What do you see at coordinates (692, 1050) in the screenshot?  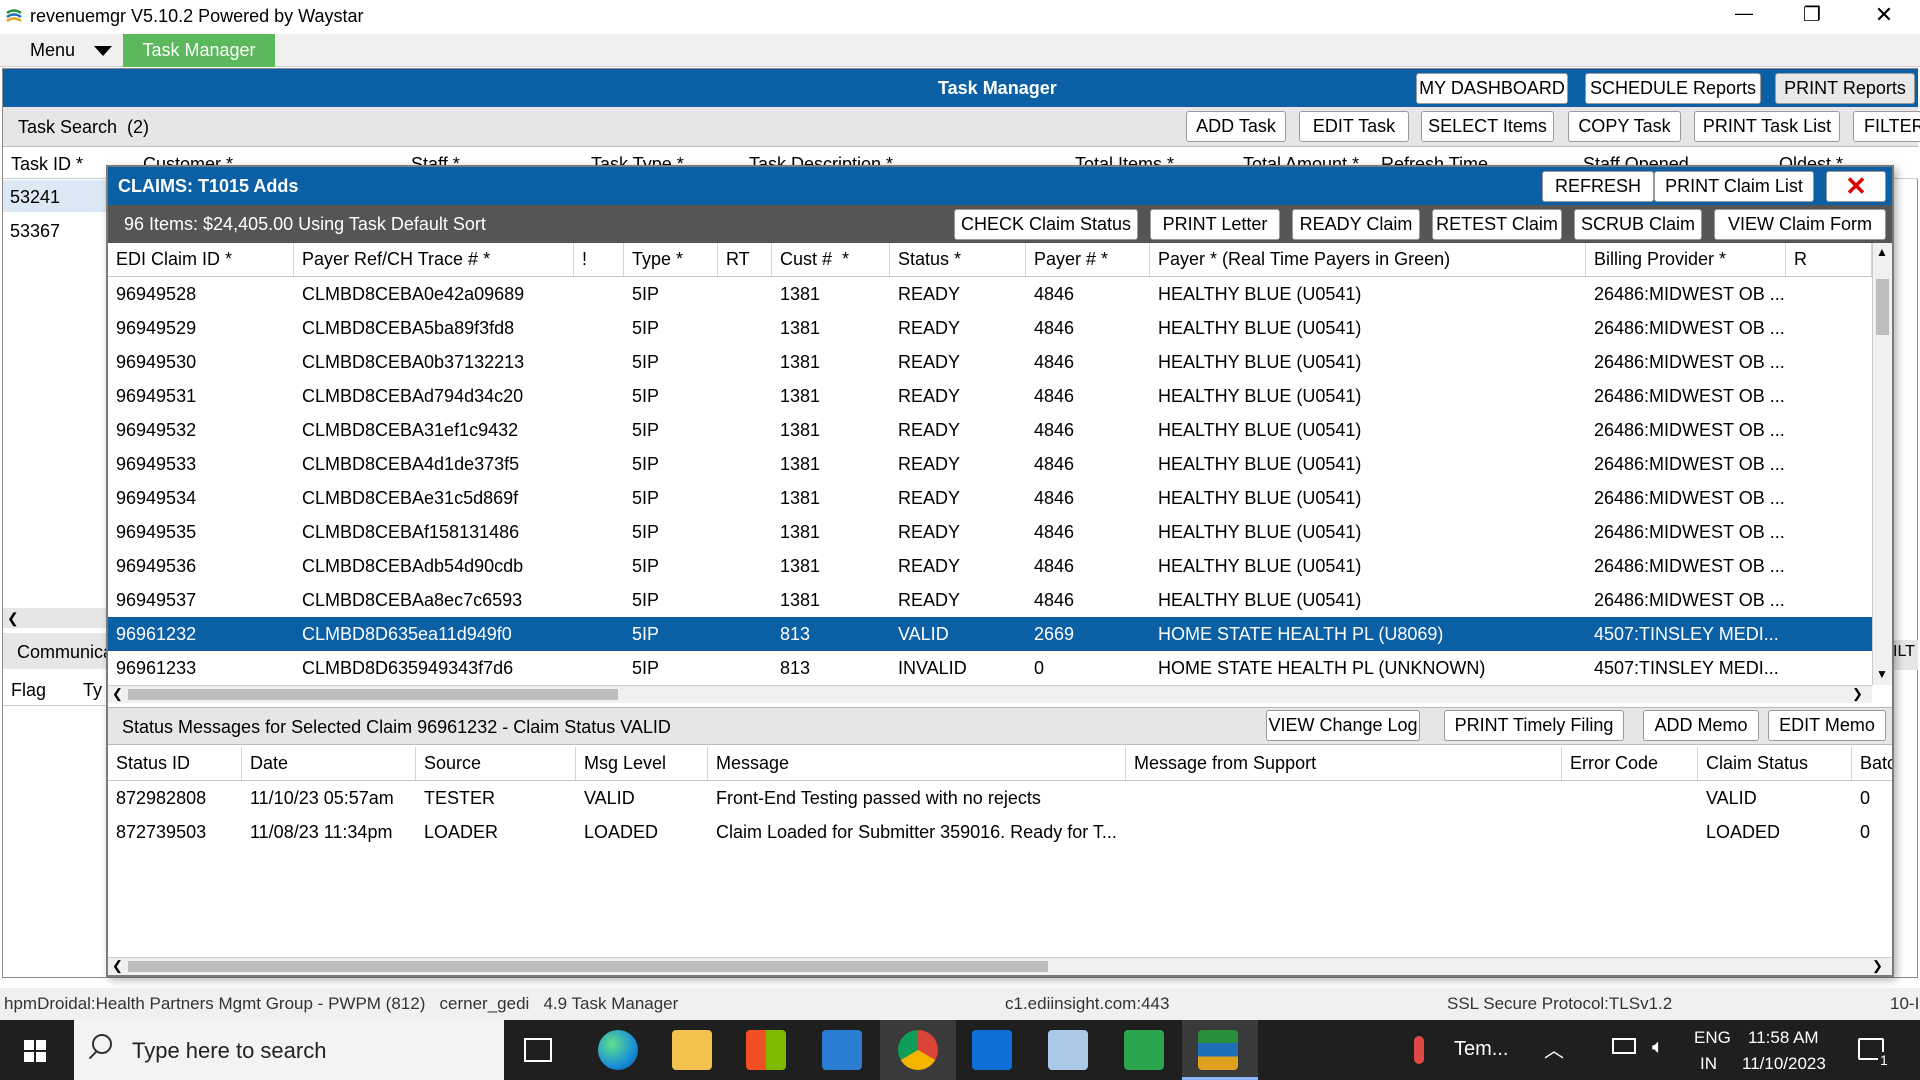 I see `file-explorer-icon` at bounding box center [692, 1050].